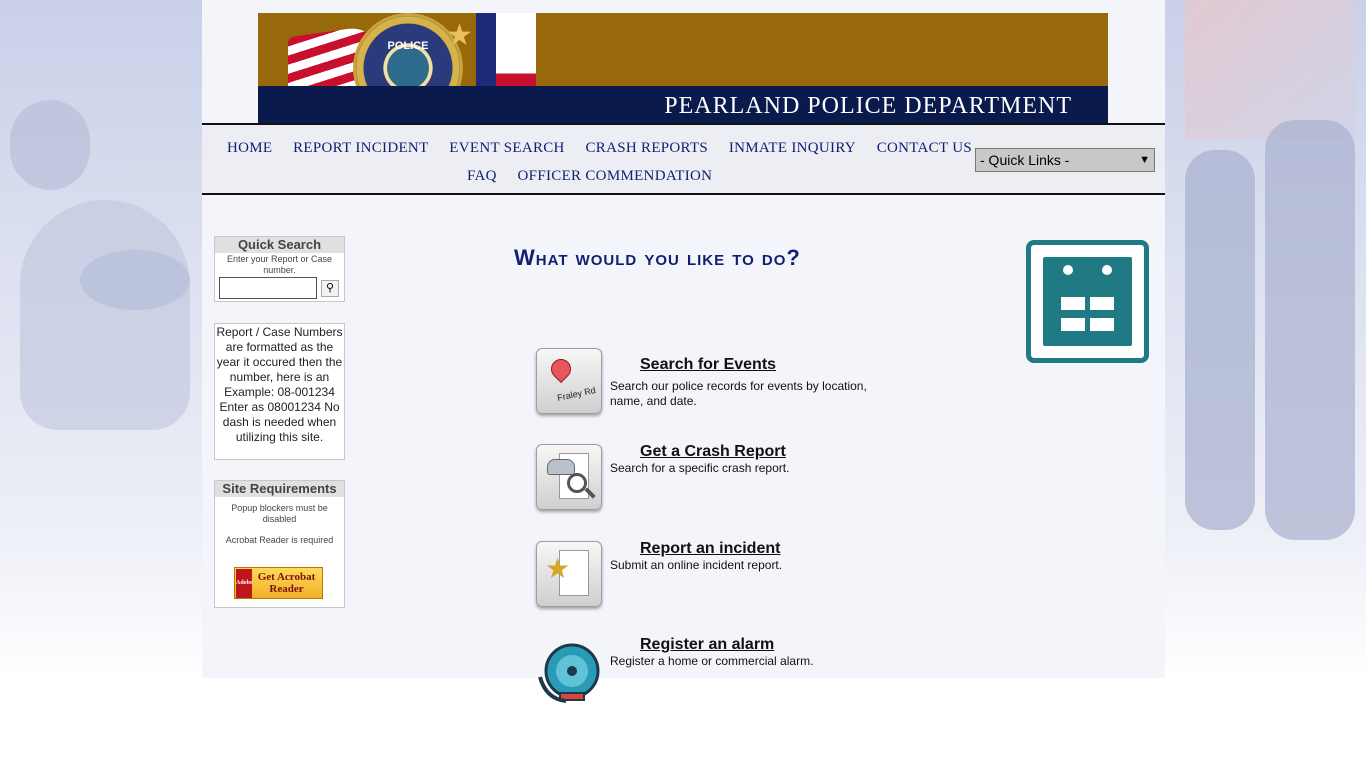 This screenshot has height=768, width=1366. Describe the element at coordinates (569, 381) in the screenshot. I see `map-pin-icon: Fraley Rd` at that location.